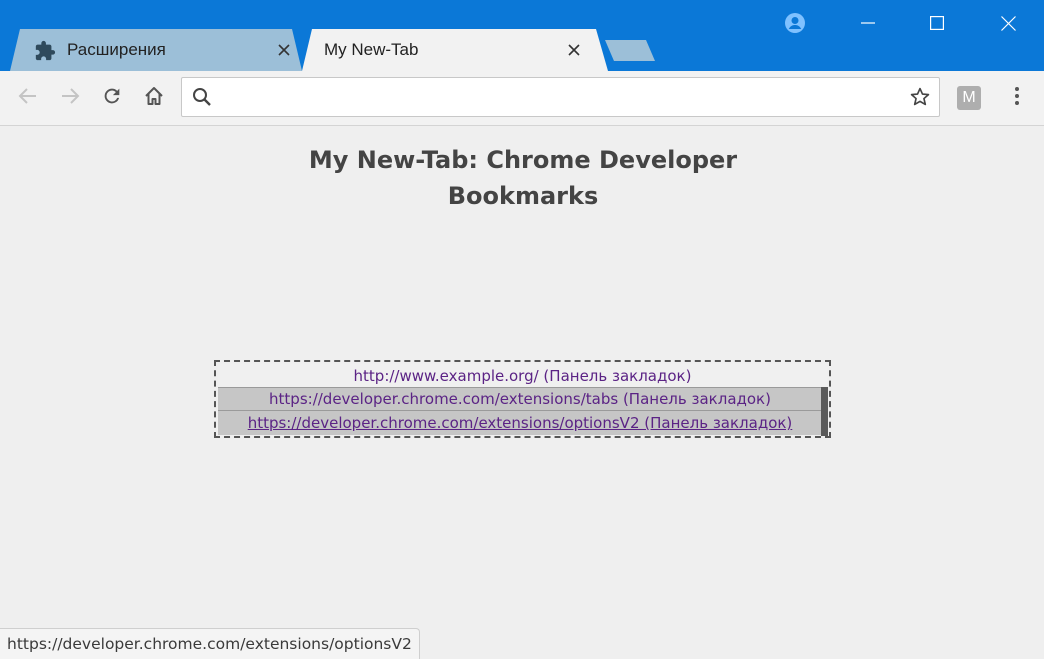 This screenshot has width=1044, height=659. I want to click on minimize-button, so click(868, 23).